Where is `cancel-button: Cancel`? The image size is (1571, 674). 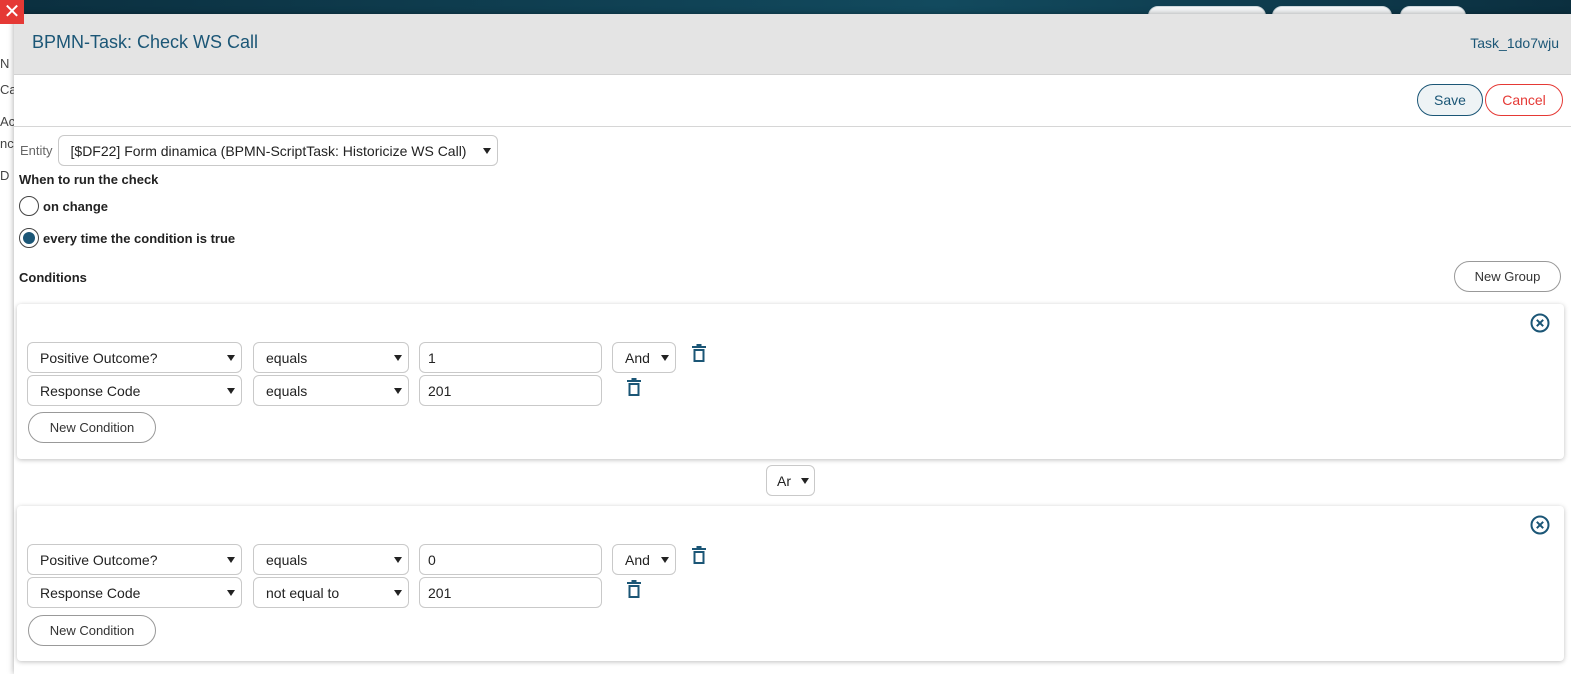
cancel-button: Cancel is located at coordinates (1524, 100).